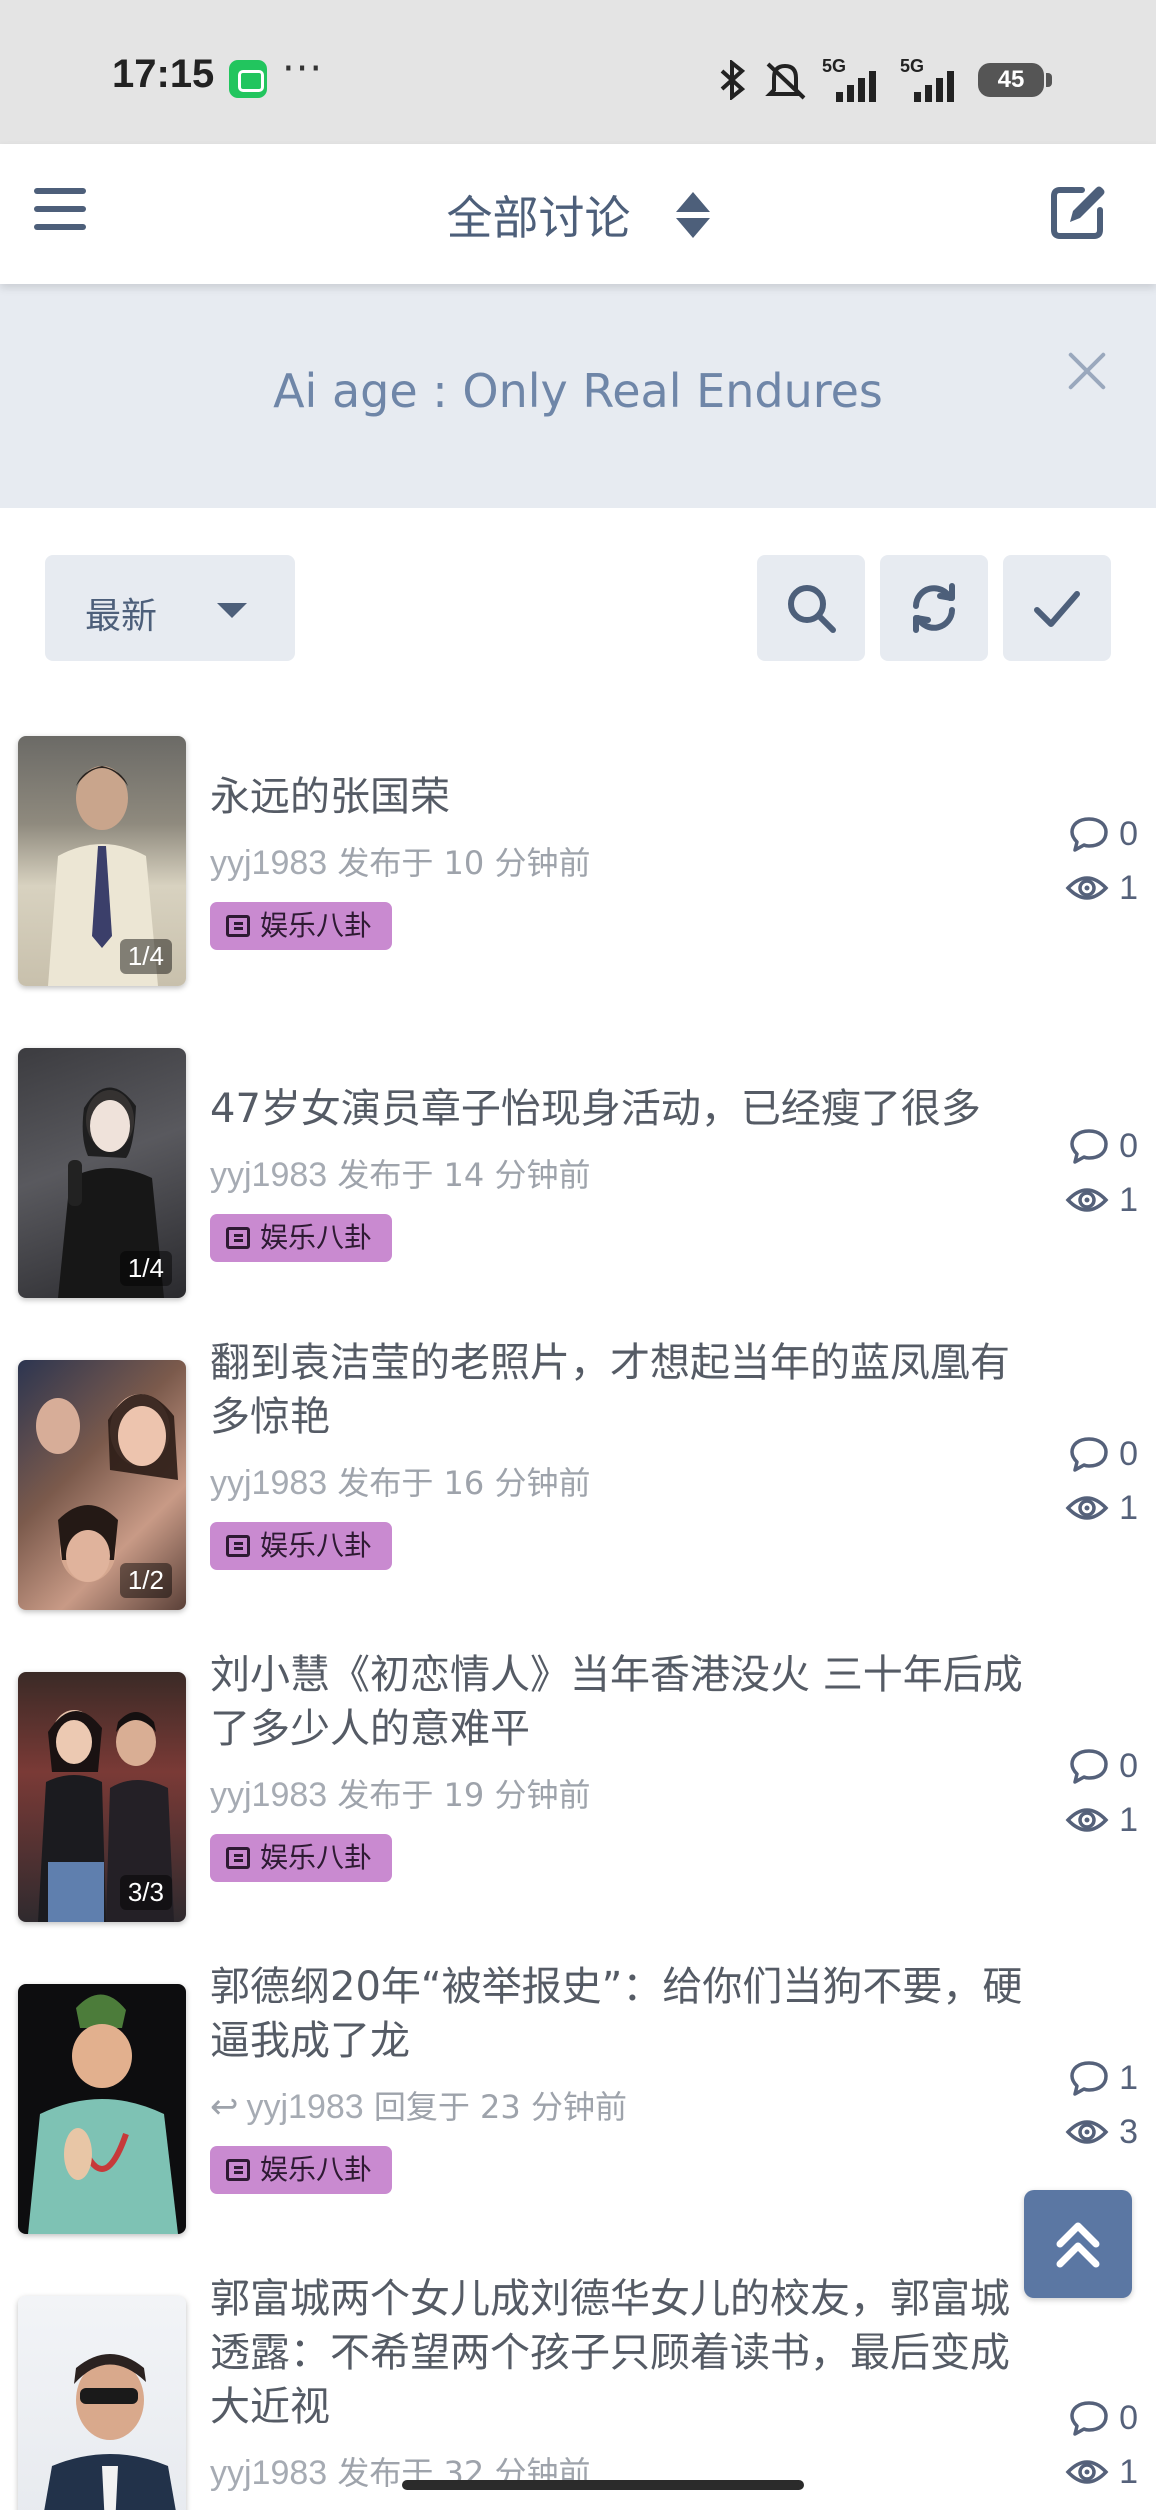 The width and height of the screenshot is (1156, 2510). Describe the element at coordinates (538, 215) in the screenshot. I see `page-title: 全部讨论` at that location.